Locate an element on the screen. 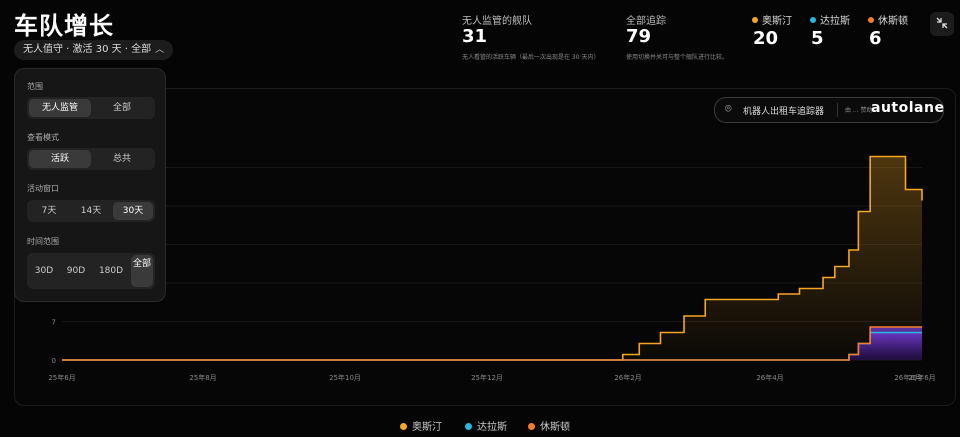  legend-item-houston: 休斯顿 is located at coordinates (549, 425).